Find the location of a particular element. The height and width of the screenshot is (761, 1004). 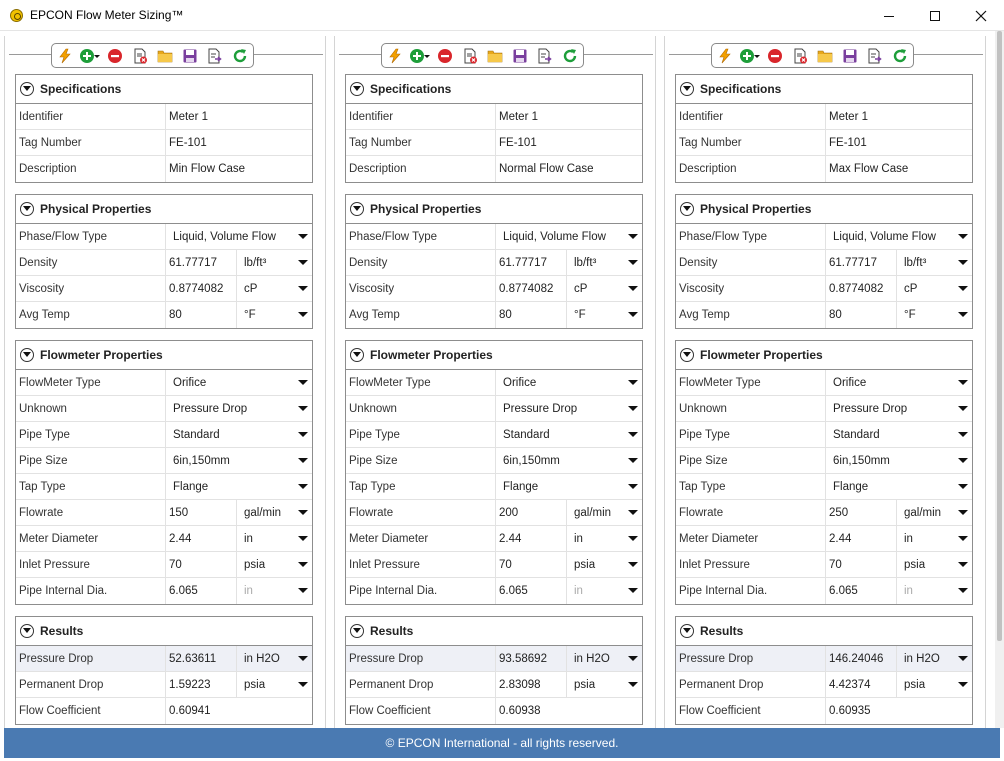

description-value: Min Flow Case is located at coordinates (205, 169).